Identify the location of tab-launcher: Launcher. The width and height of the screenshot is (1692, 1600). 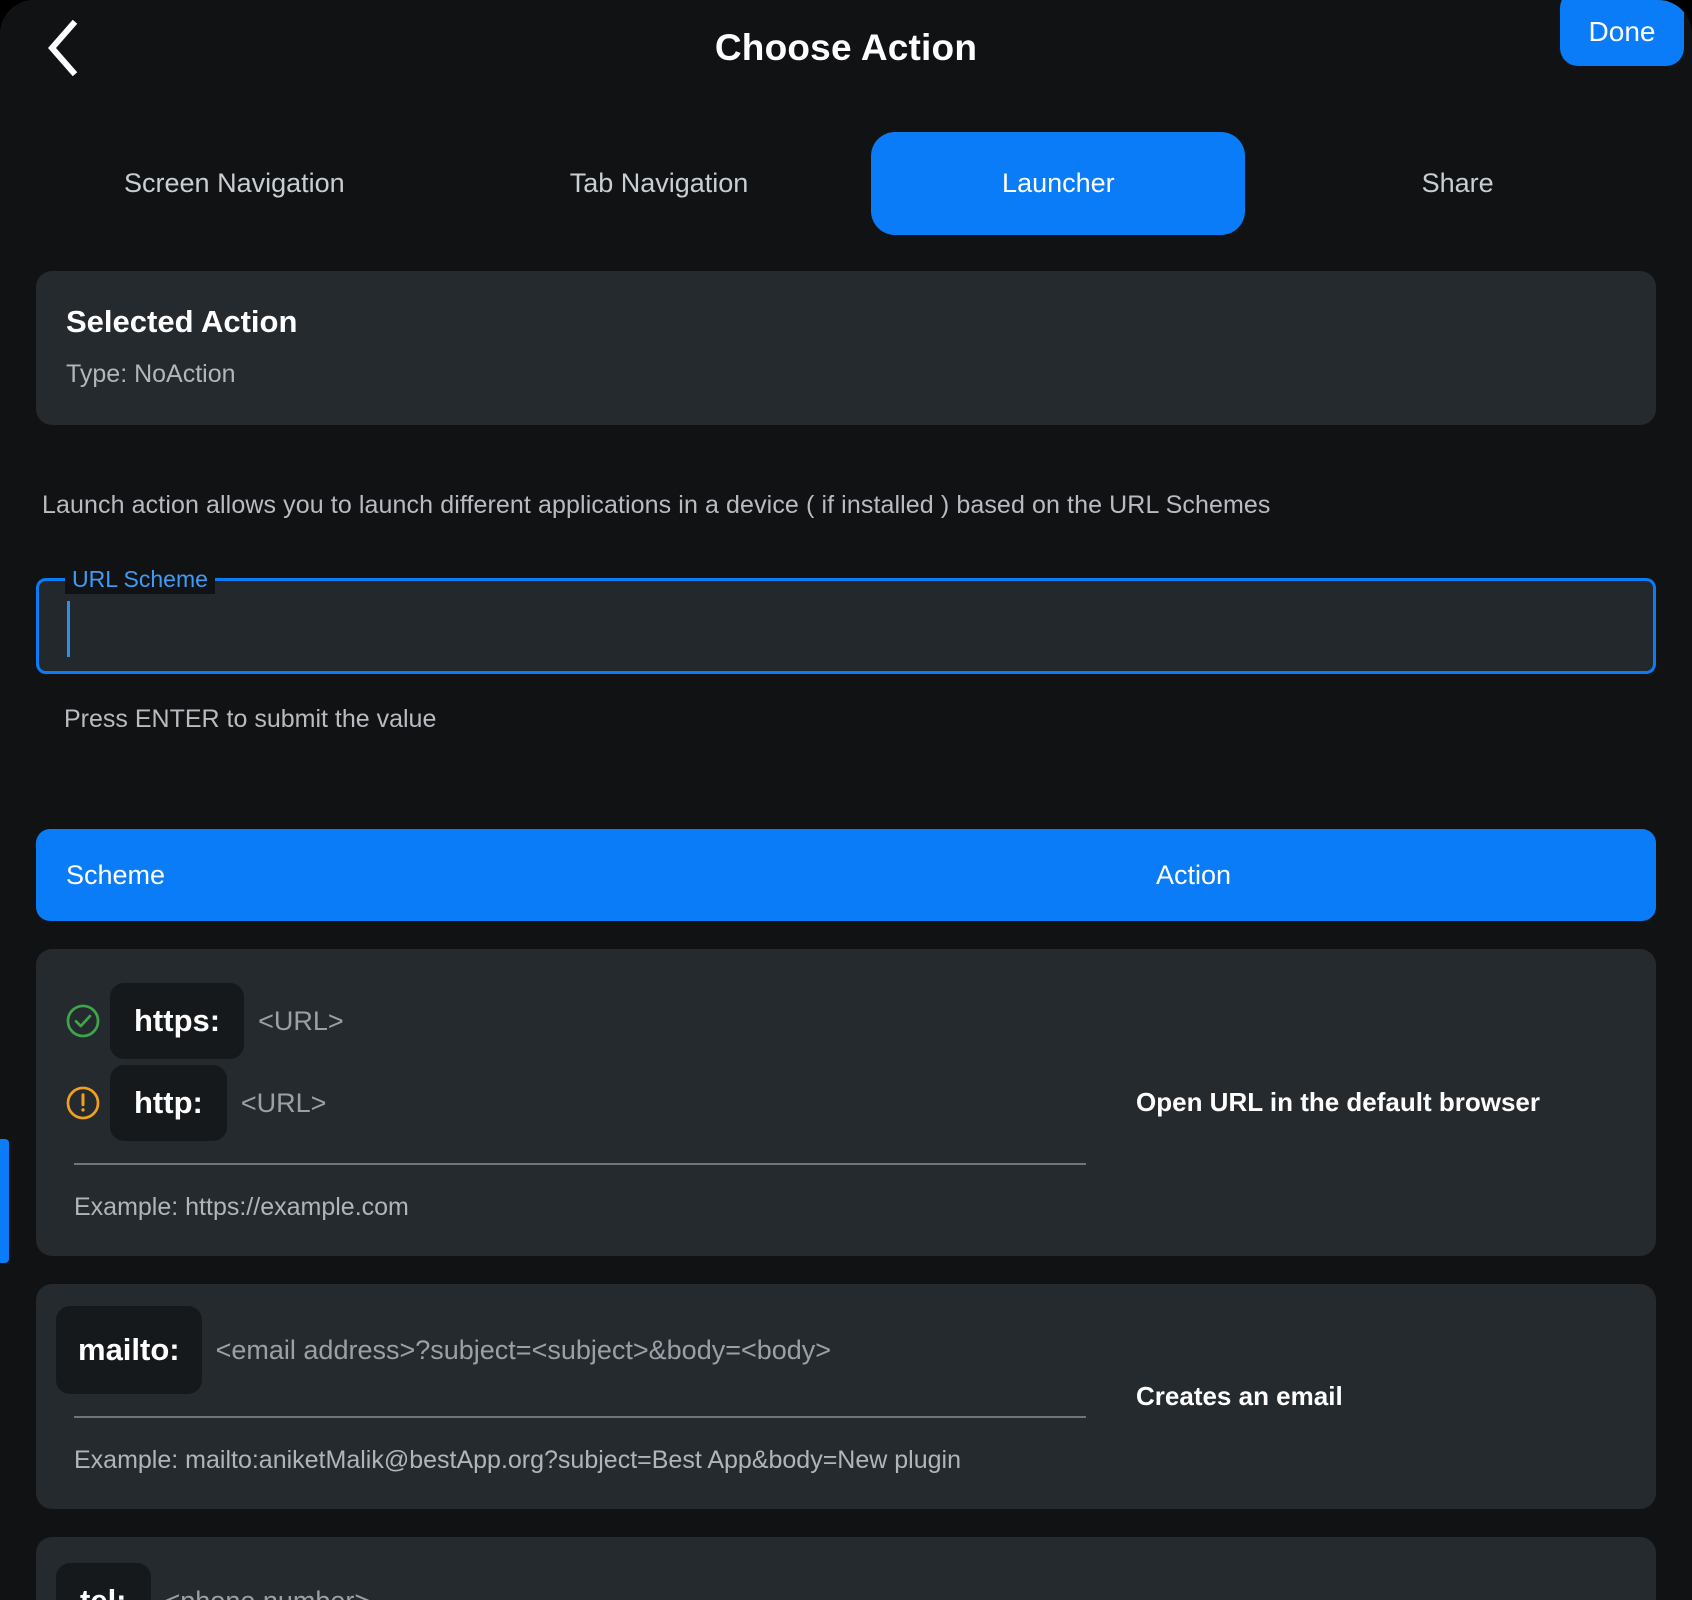
(1058, 183).